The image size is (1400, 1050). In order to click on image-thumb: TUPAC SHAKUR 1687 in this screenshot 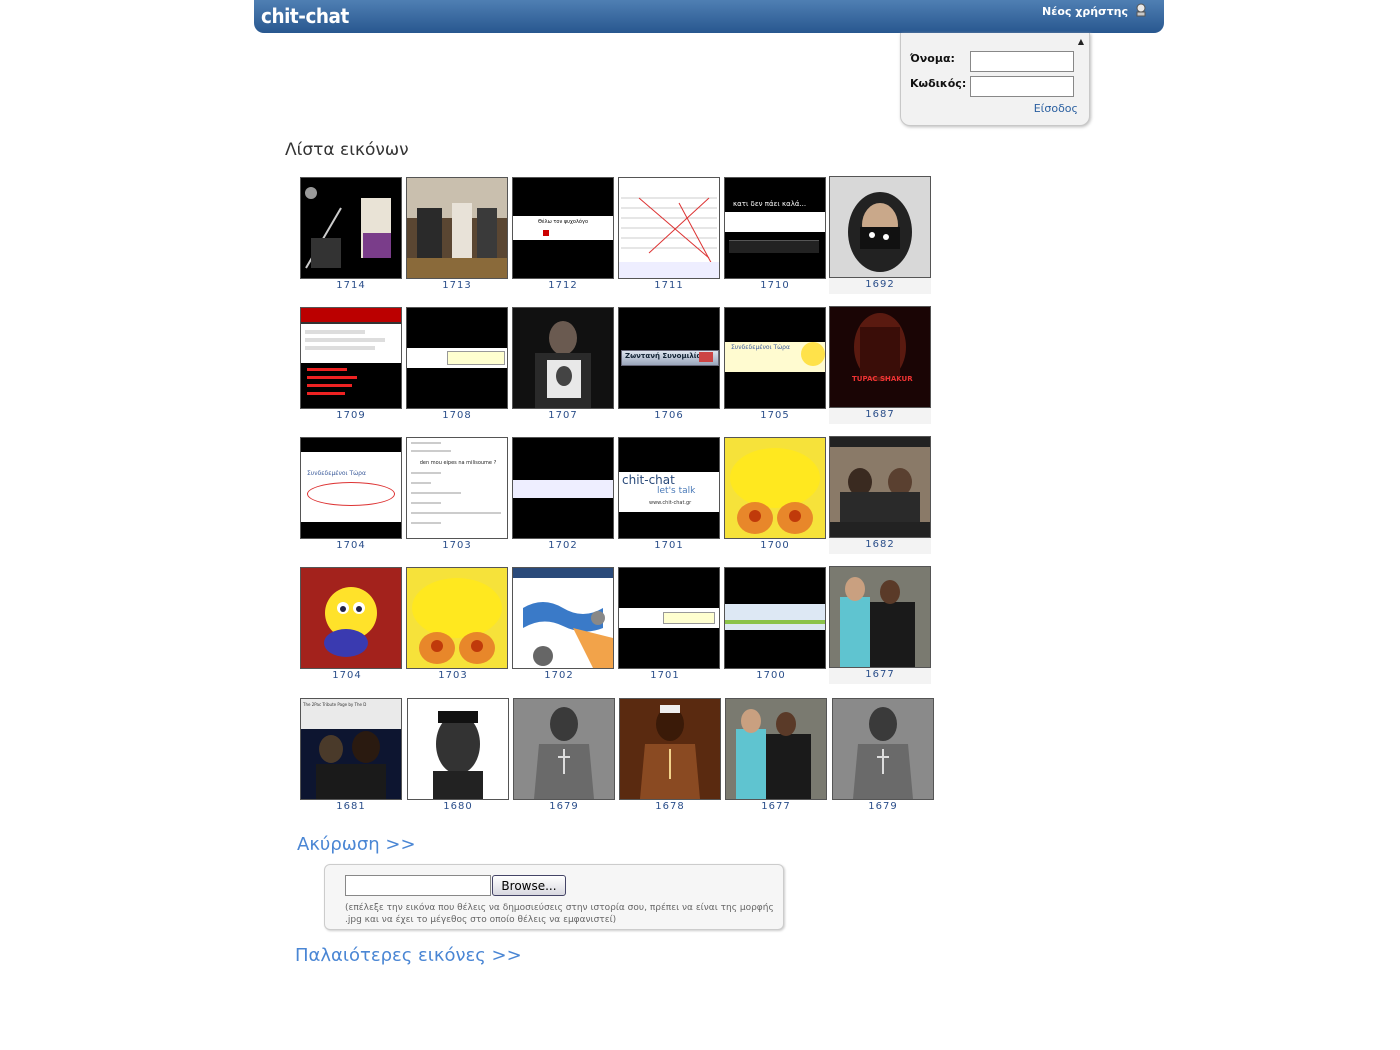, I will do `click(880, 365)`.